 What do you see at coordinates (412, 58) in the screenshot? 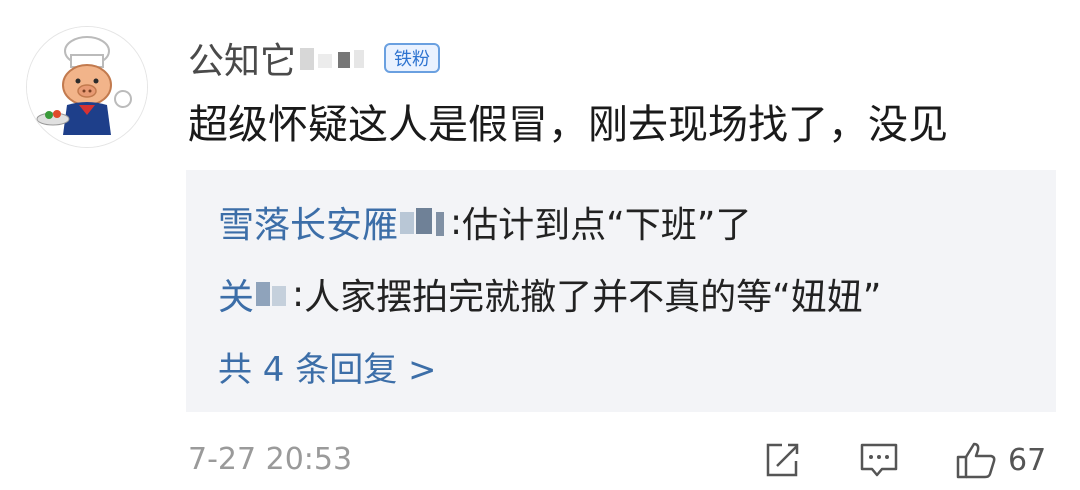
I see `fan-badge: 铁粉` at bounding box center [412, 58].